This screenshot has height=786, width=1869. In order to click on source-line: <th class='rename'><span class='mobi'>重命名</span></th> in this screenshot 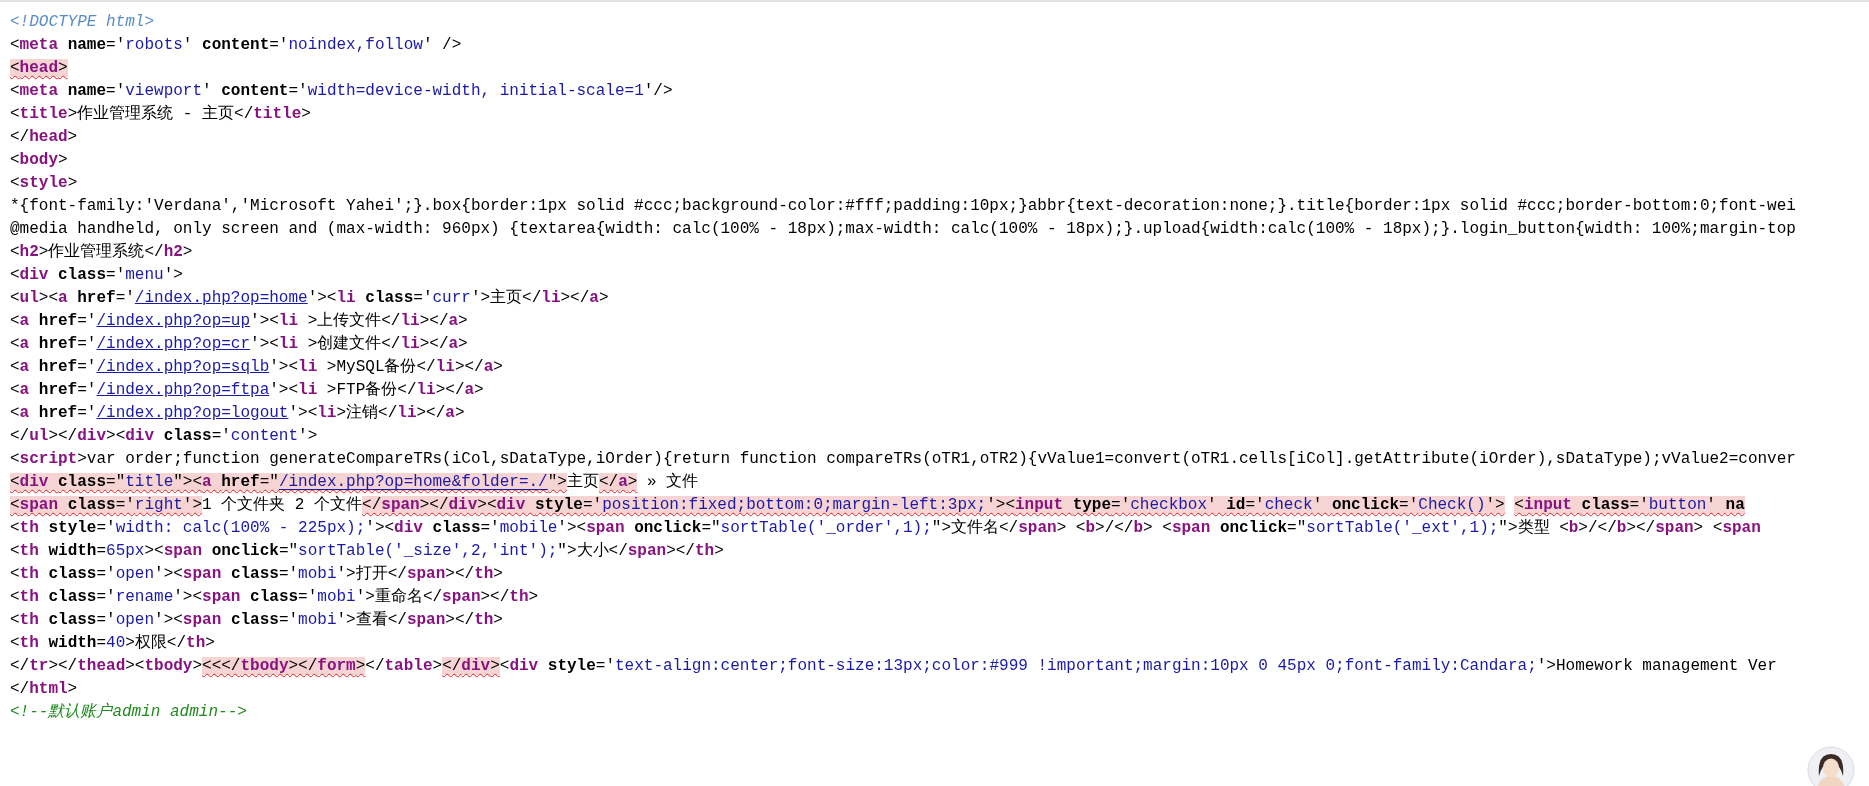, I will do `click(274, 597)`.